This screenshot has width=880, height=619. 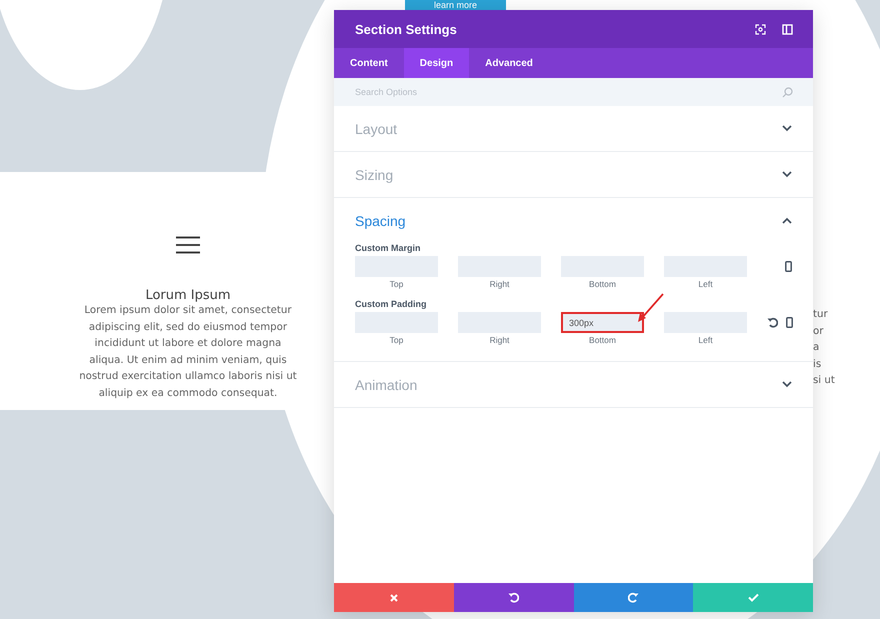 I want to click on group-label: Custom Padding, so click(x=391, y=304).